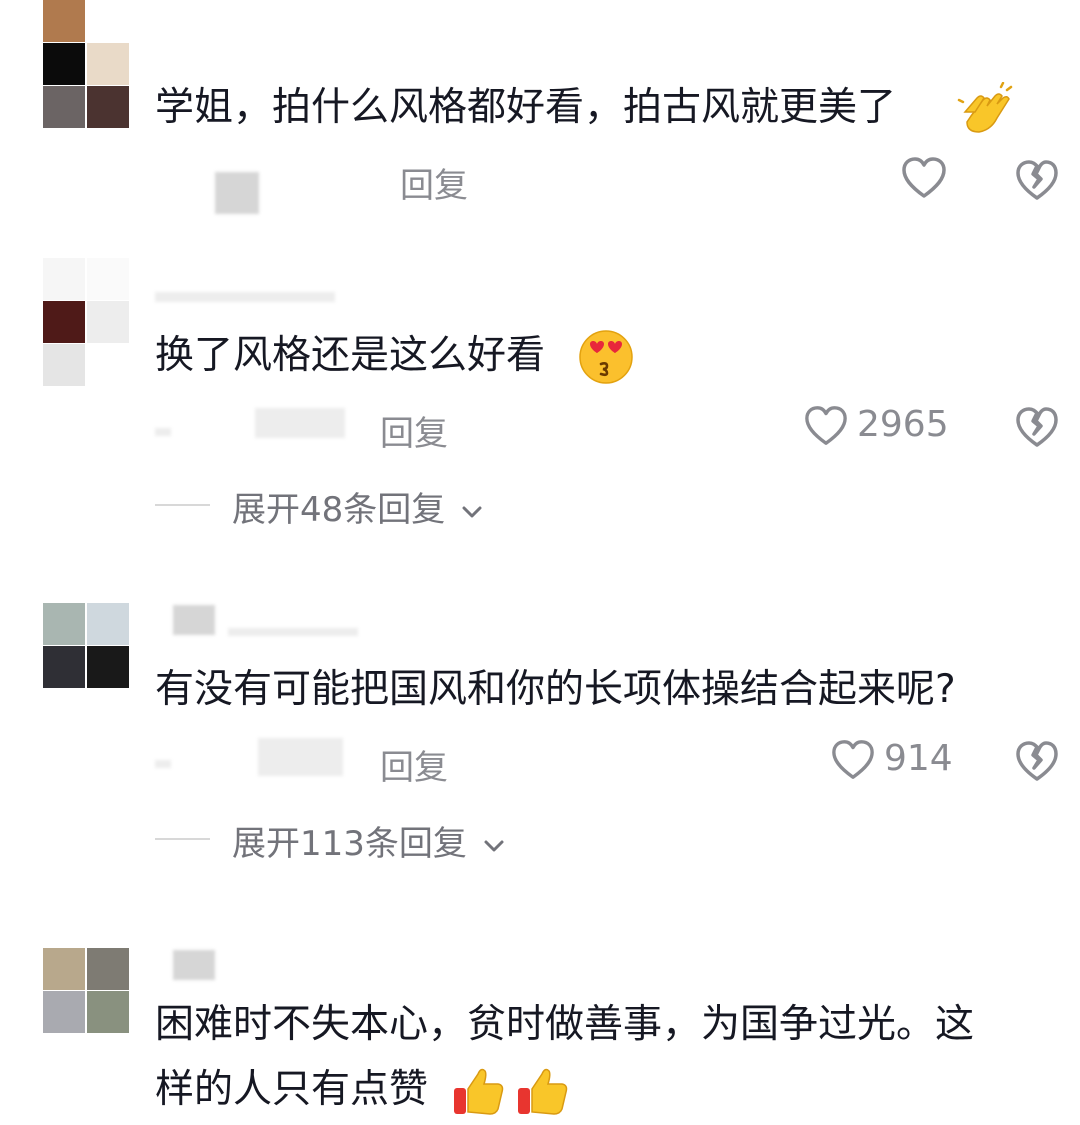 This screenshot has height=1125, width=1080. What do you see at coordinates (903, 424) in the screenshot?
I see `like-count: 2965` at bounding box center [903, 424].